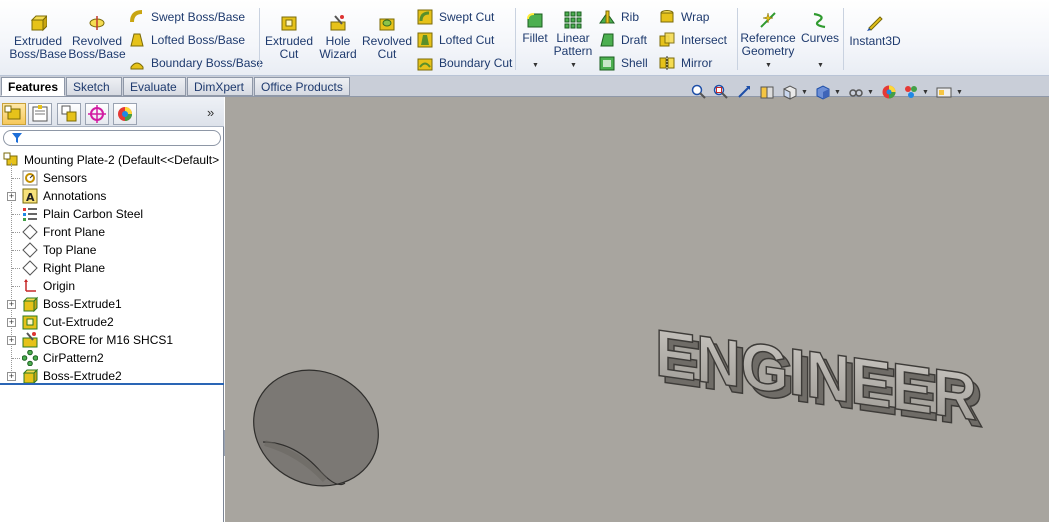 This screenshot has width=1049, height=522. What do you see at coordinates (33, 86) in the screenshot?
I see `tab-features: Features` at bounding box center [33, 86].